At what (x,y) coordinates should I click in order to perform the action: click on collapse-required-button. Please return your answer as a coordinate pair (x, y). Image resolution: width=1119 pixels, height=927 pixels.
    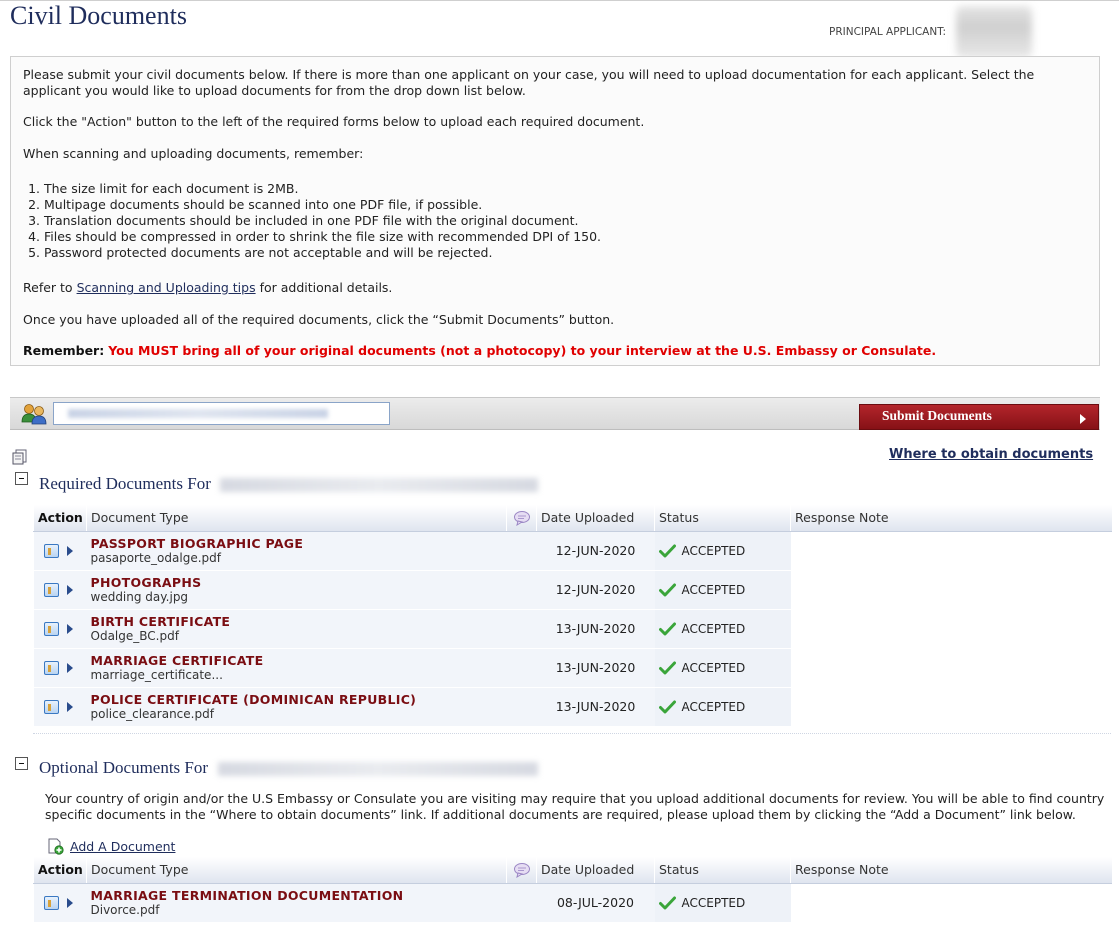
    Looking at the image, I should click on (21, 478).